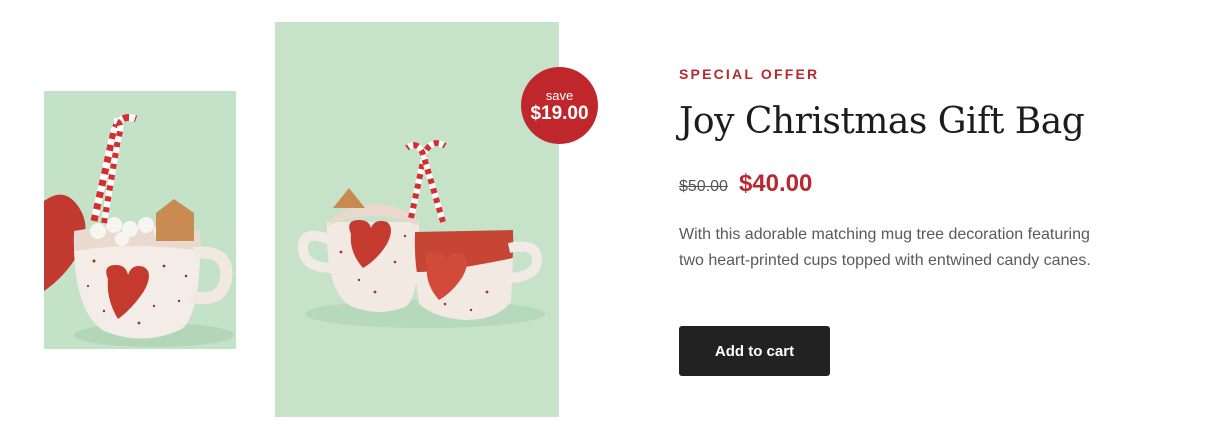  What do you see at coordinates (559, 95) in the screenshot?
I see `save-badge-label: save` at bounding box center [559, 95].